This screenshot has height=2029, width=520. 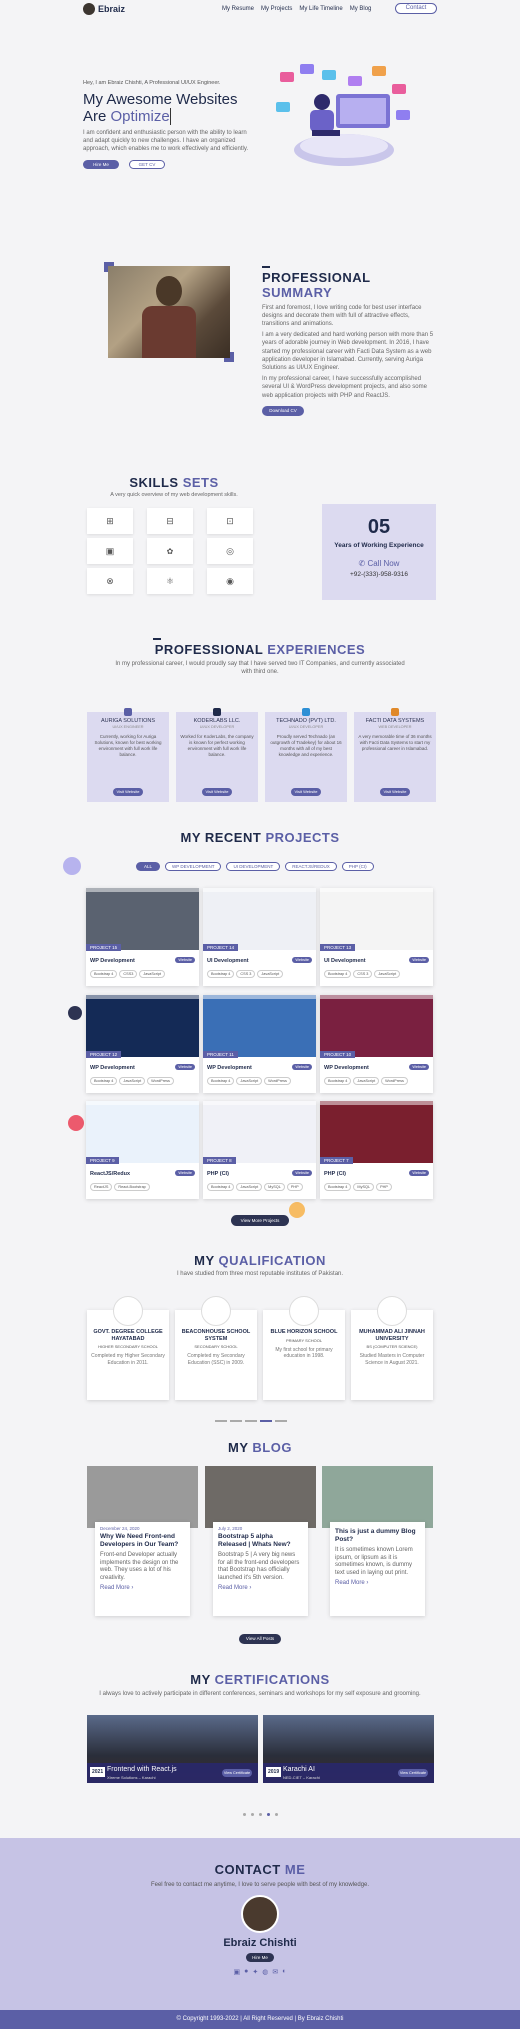 What do you see at coordinates (379, 563) in the screenshot?
I see `call-now-link: ✆ Call Now` at bounding box center [379, 563].